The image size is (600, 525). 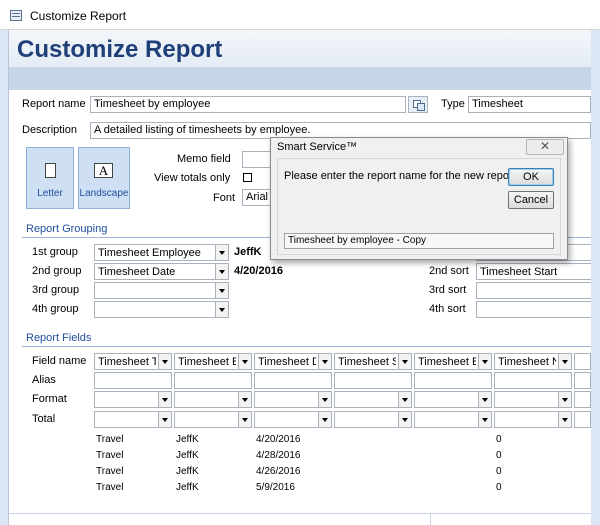 What do you see at coordinates (187, 471) in the screenshot?
I see `preview-cell: JeffK` at bounding box center [187, 471].